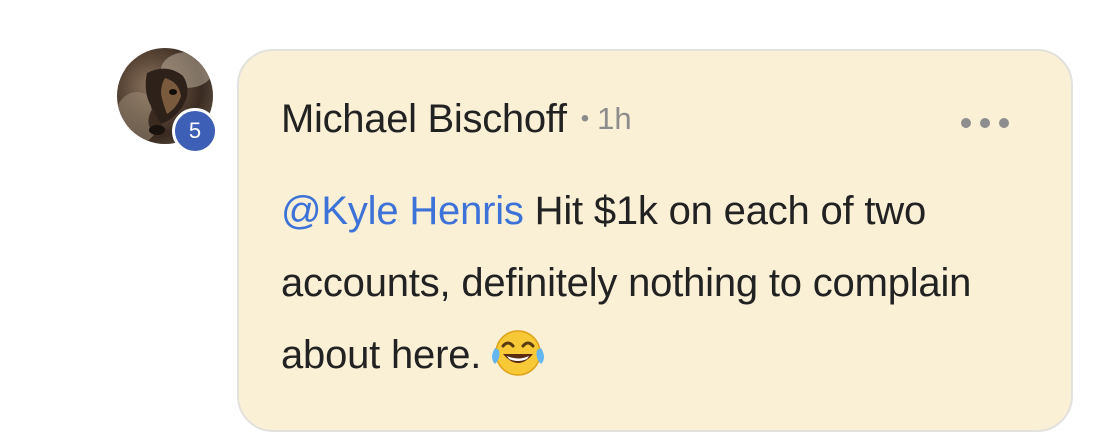  I want to click on user-level-badge: 5, so click(195, 131).